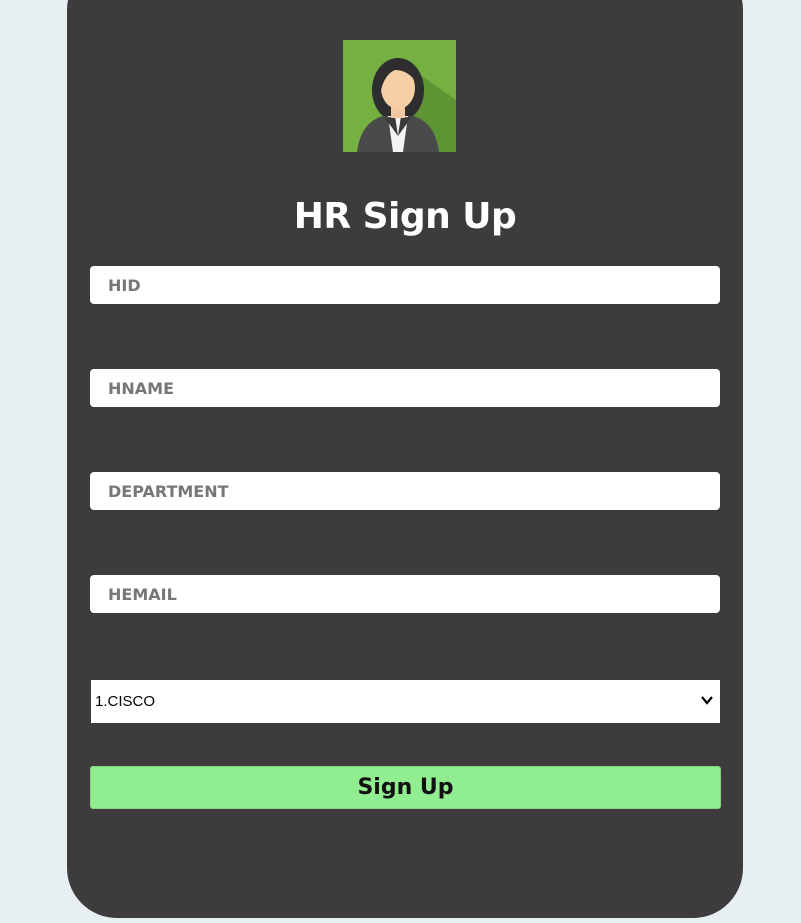 This screenshot has width=801, height=923. Describe the element at coordinates (405, 594) in the screenshot. I see `hemail-input` at that location.